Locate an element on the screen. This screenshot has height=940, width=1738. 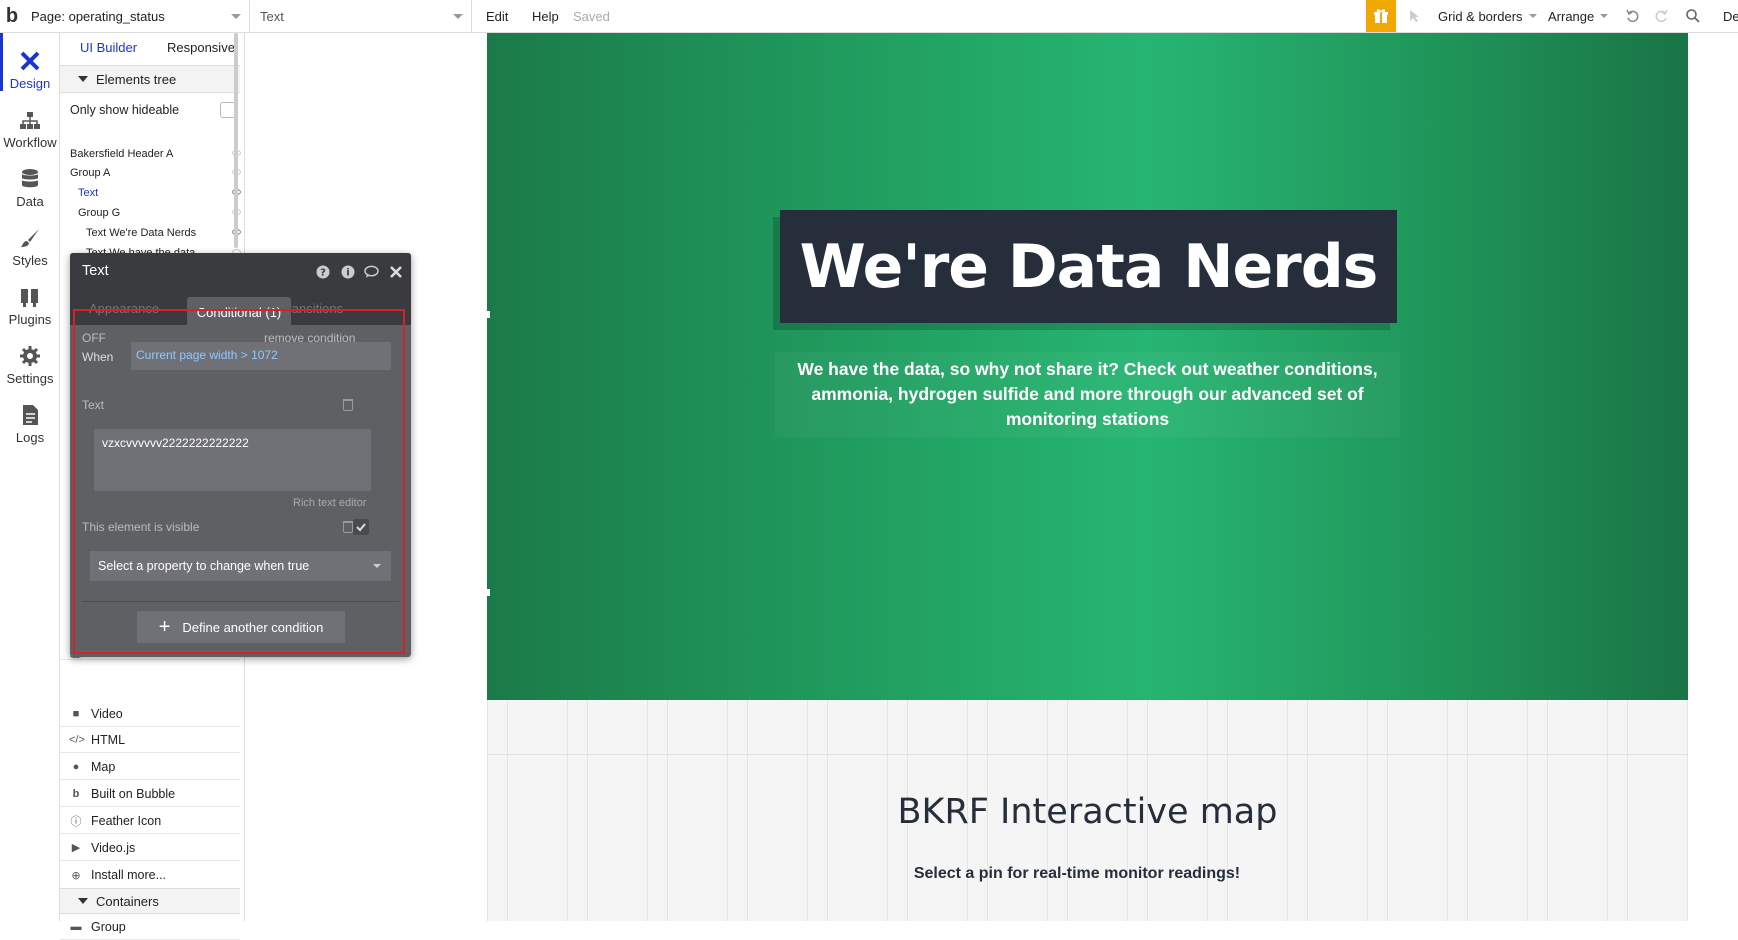
element-feather-icon: ⓘ Feather Icon is located at coordinates (150, 821).